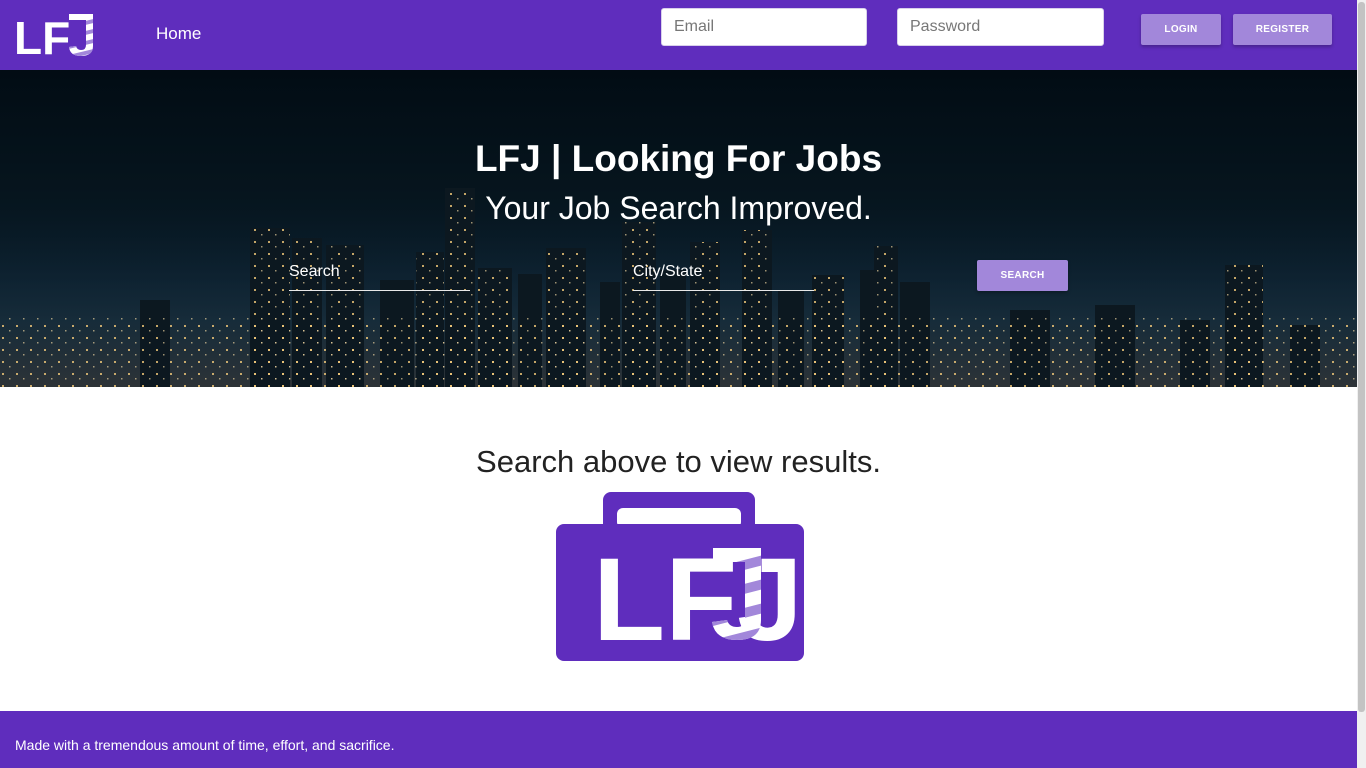 The image size is (1366, 768). I want to click on briefcase-logo-letters: LFJ, so click(698, 598).